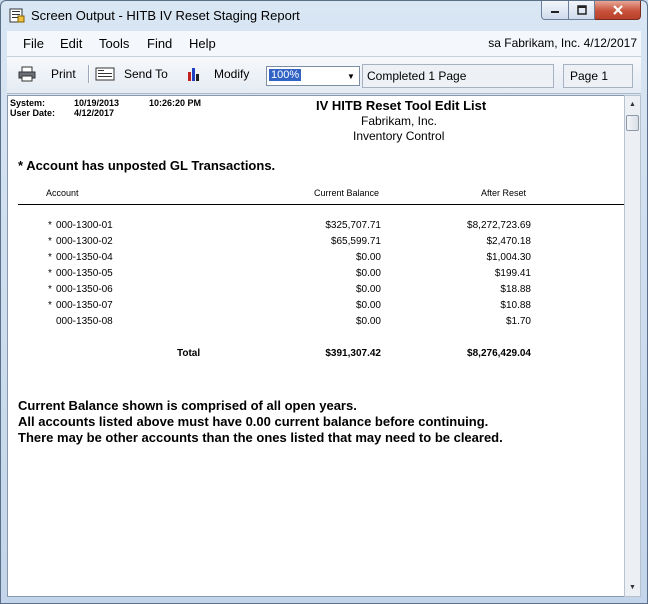 Image resolution: width=648 pixels, height=604 pixels. I want to click on arrow-up-icon: ▲, so click(632, 104).